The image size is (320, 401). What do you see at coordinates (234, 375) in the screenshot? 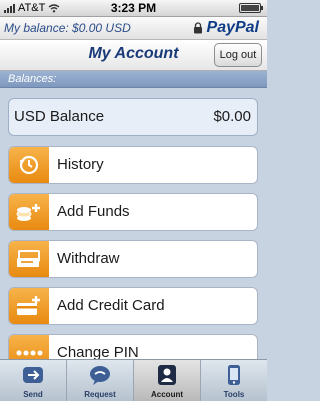
I see `phone-tools-icon` at bounding box center [234, 375].